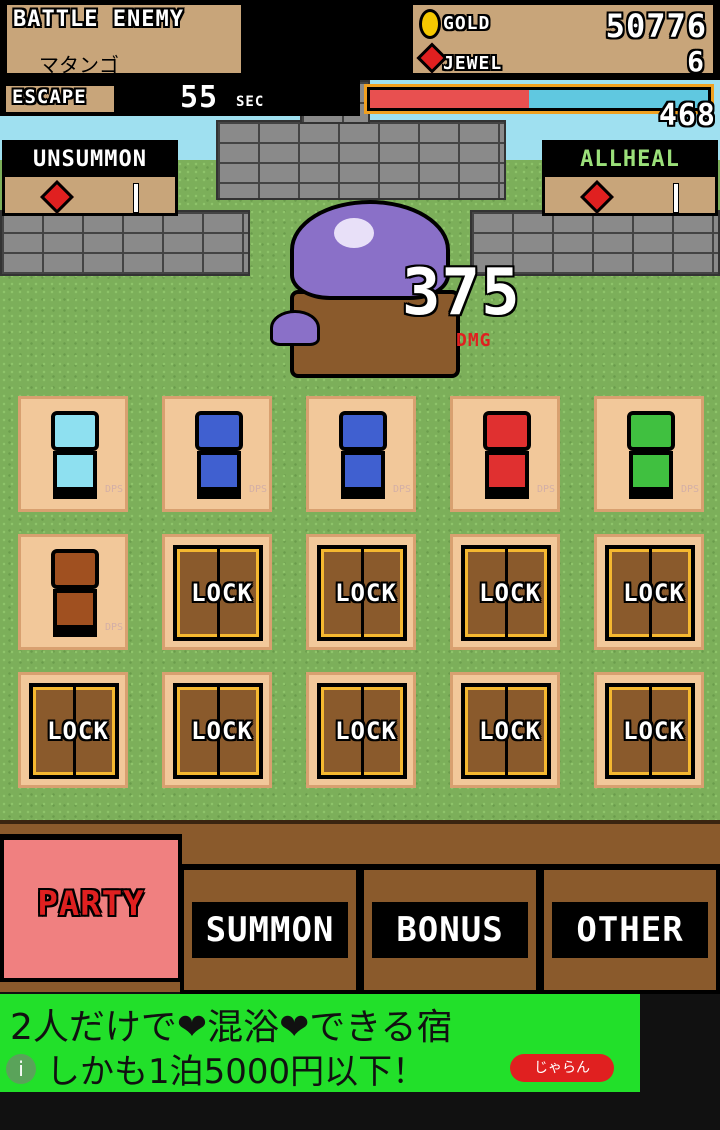 Image resolution: width=720 pixels, height=1130 pixels. What do you see at coordinates (430, 24) in the screenshot?
I see `gold-coin-icon` at bounding box center [430, 24].